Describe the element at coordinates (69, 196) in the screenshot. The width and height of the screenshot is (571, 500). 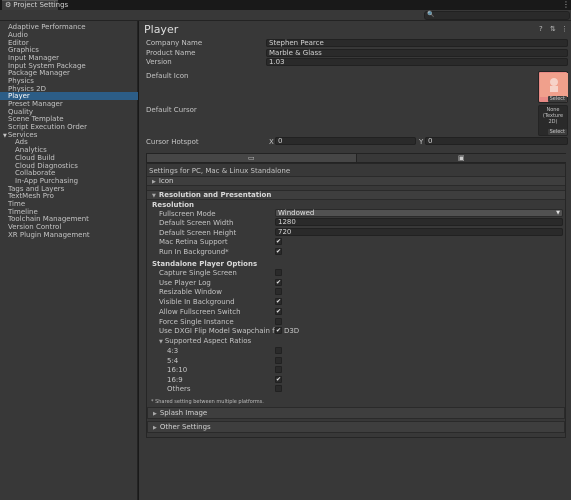
I see `sidebar-item-textmesh-pro: TextMesh Pro` at that location.